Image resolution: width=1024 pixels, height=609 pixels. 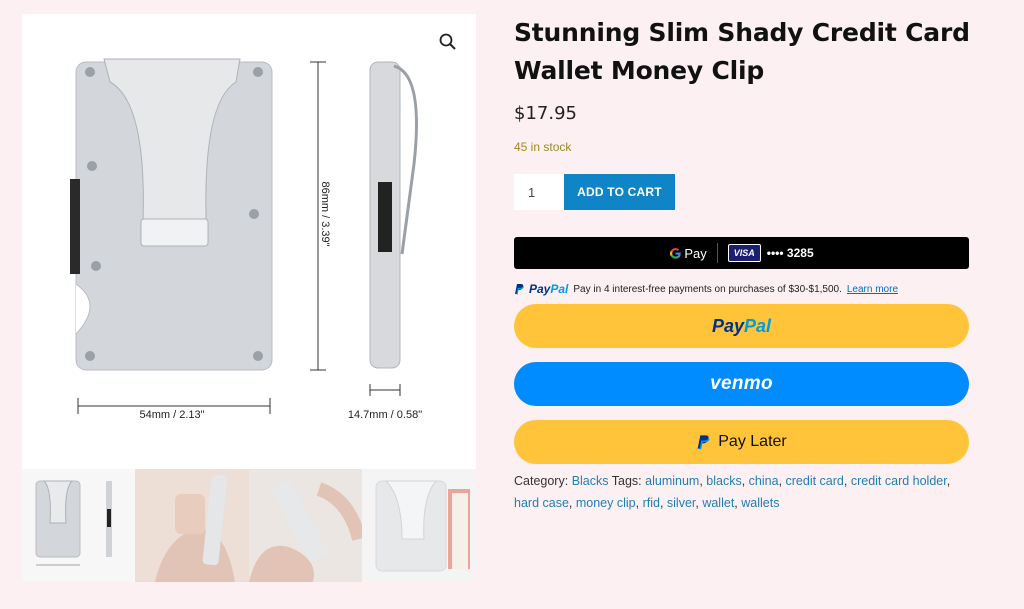 What do you see at coordinates (695, 253) in the screenshot?
I see `gpay-label: Pay` at bounding box center [695, 253].